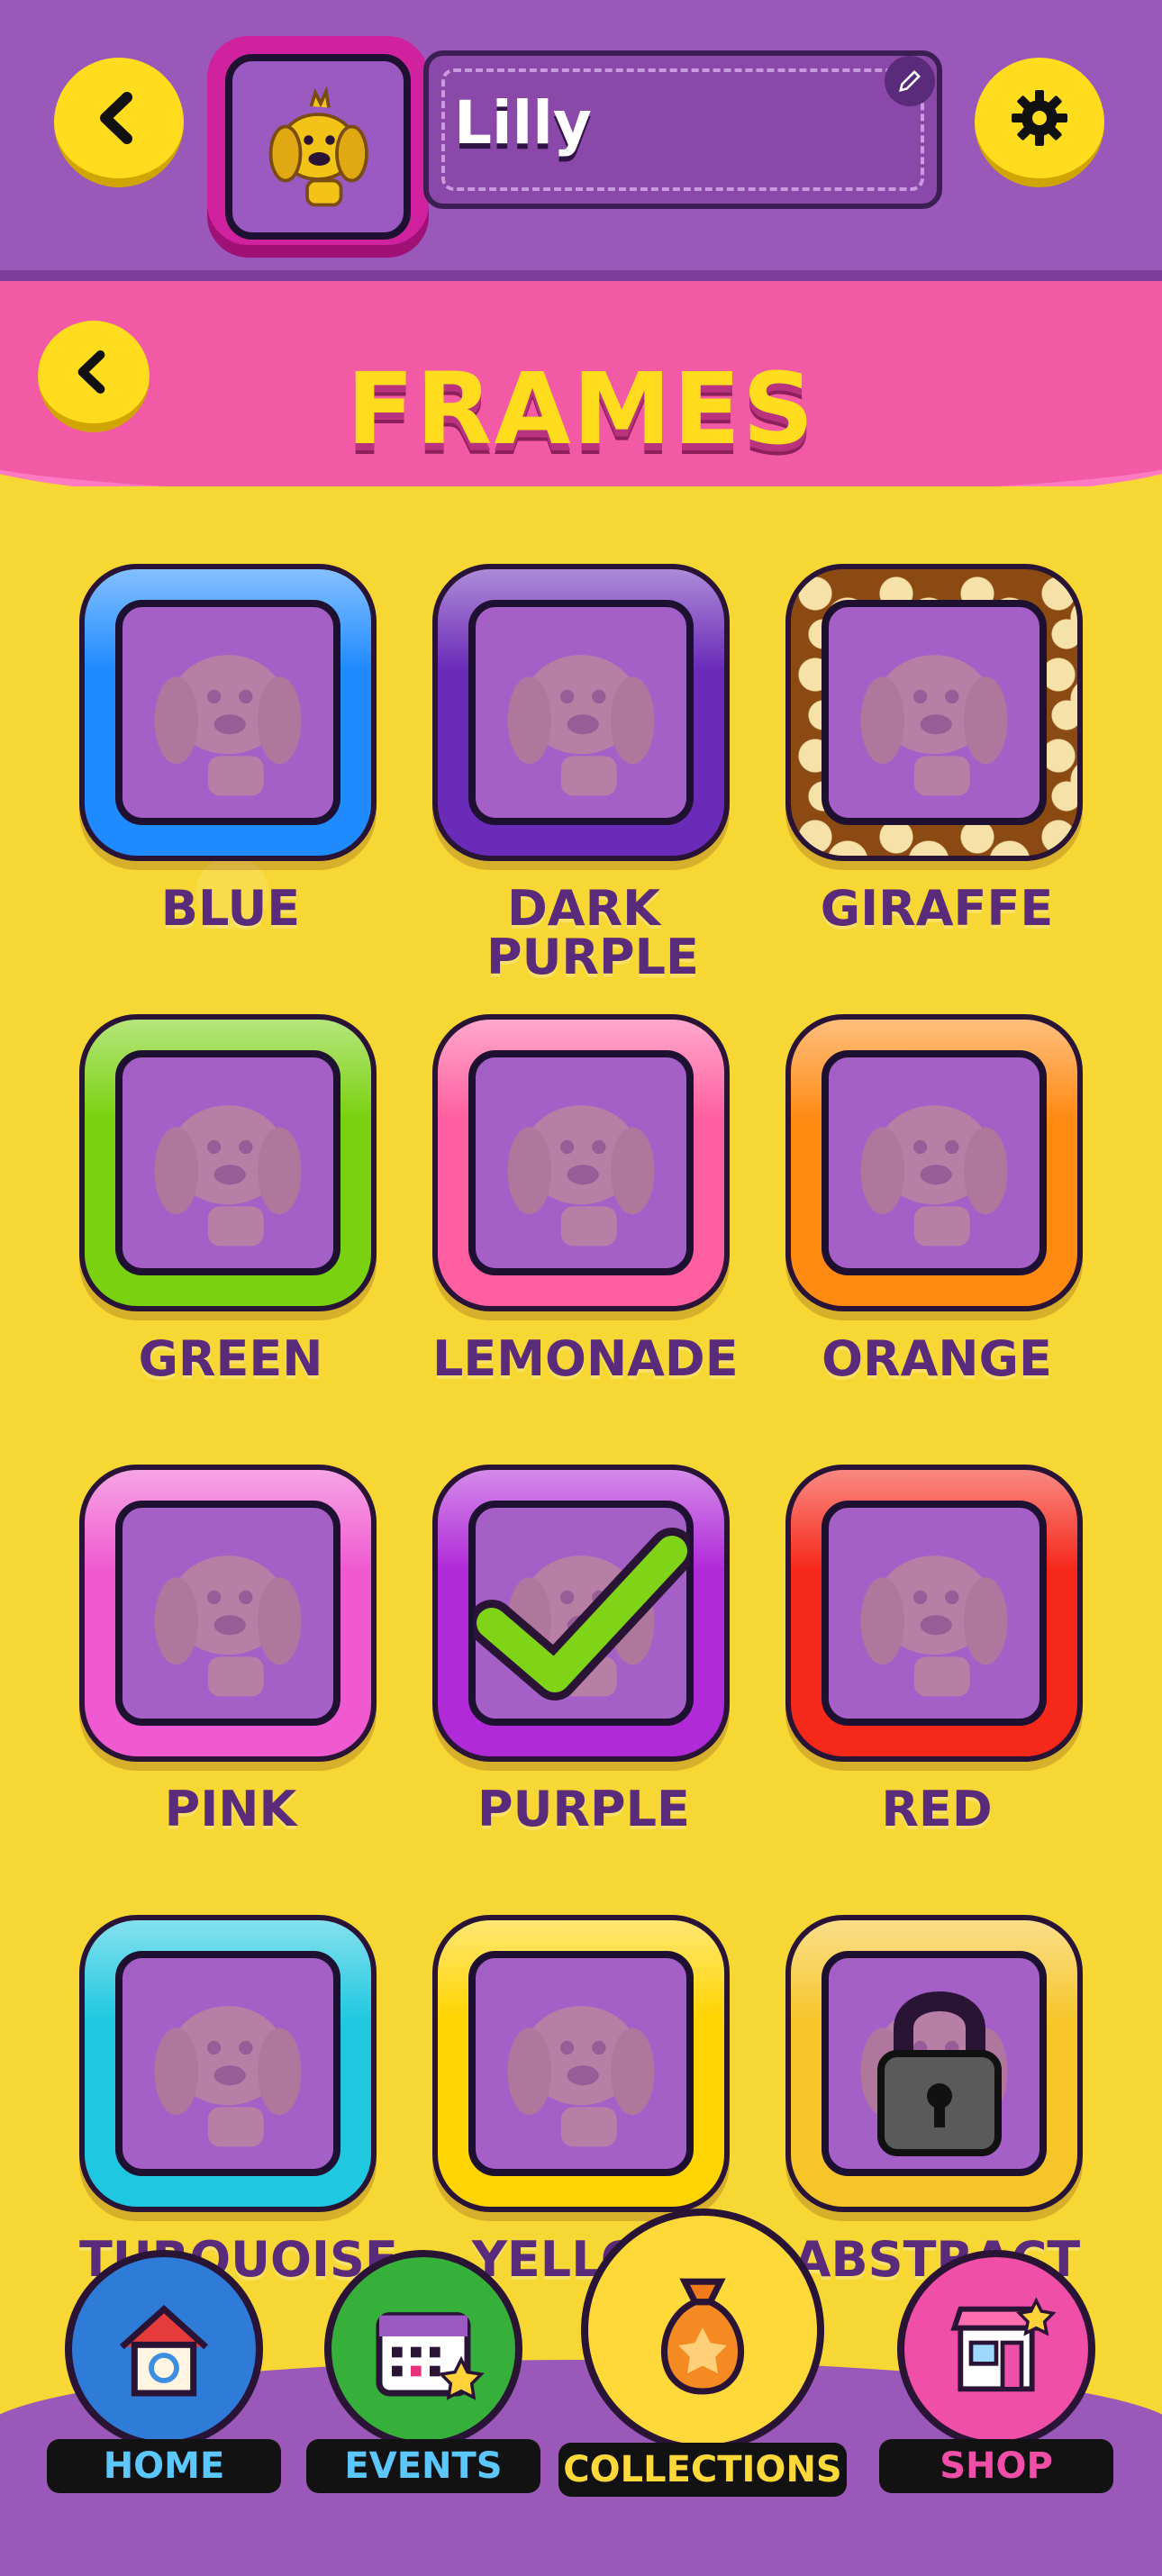  What do you see at coordinates (703, 2470) in the screenshot?
I see `nav-collections-label: COLLECTIONS` at bounding box center [703, 2470].